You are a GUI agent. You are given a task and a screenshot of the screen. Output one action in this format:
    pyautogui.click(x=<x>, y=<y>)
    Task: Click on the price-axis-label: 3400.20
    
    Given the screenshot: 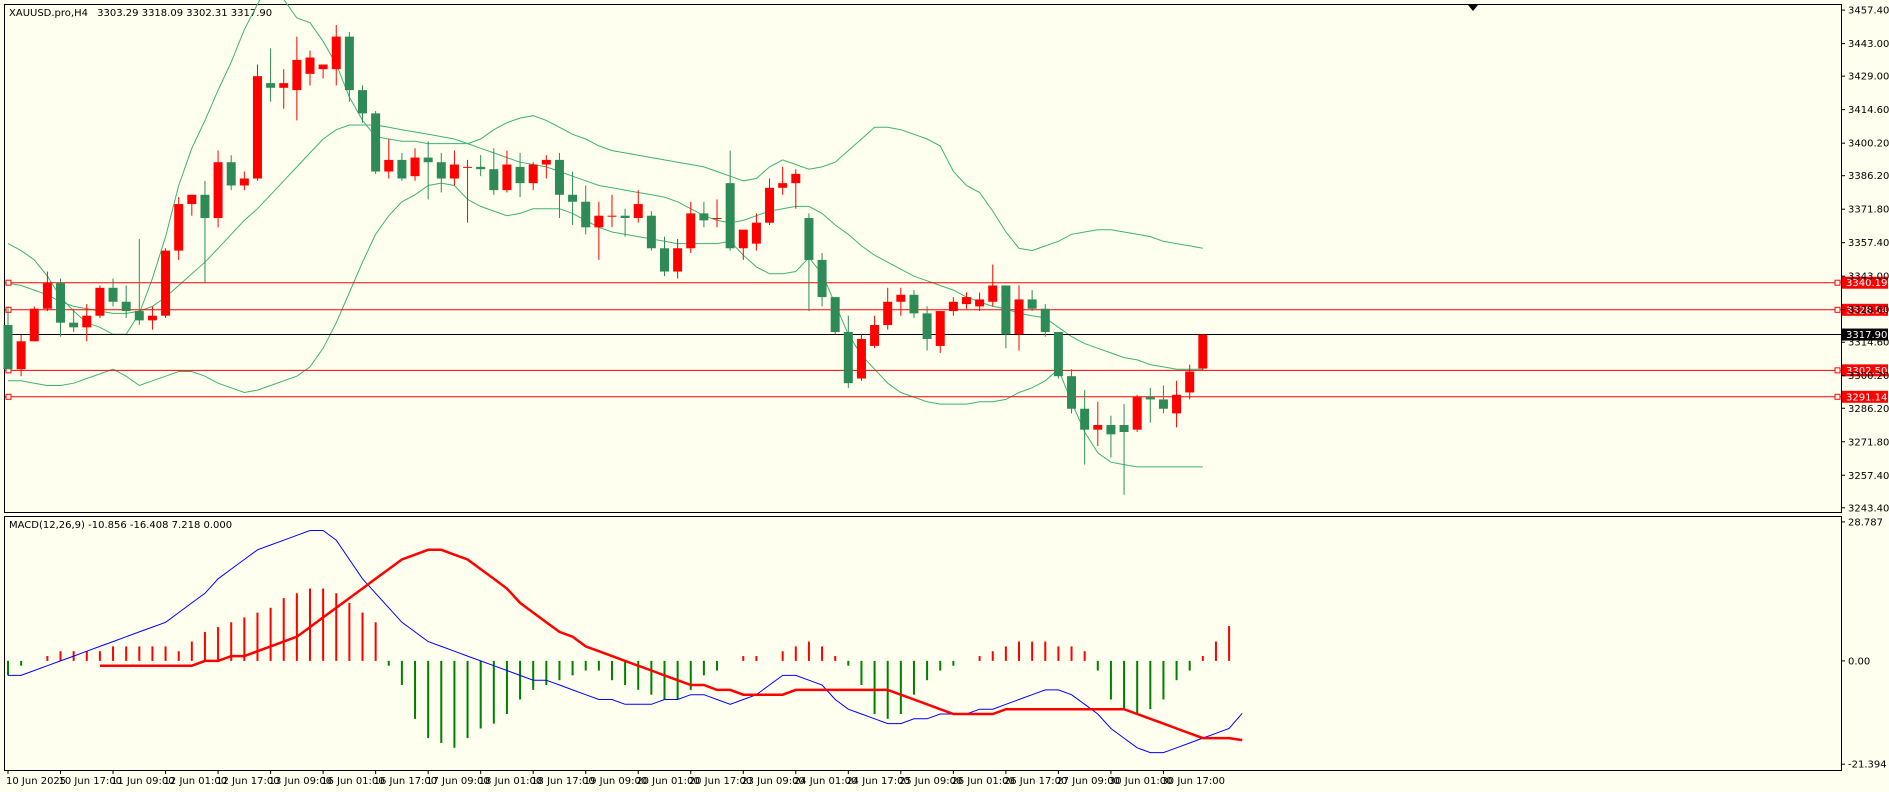 What is the action you would take?
    pyautogui.click(x=1868, y=144)
    